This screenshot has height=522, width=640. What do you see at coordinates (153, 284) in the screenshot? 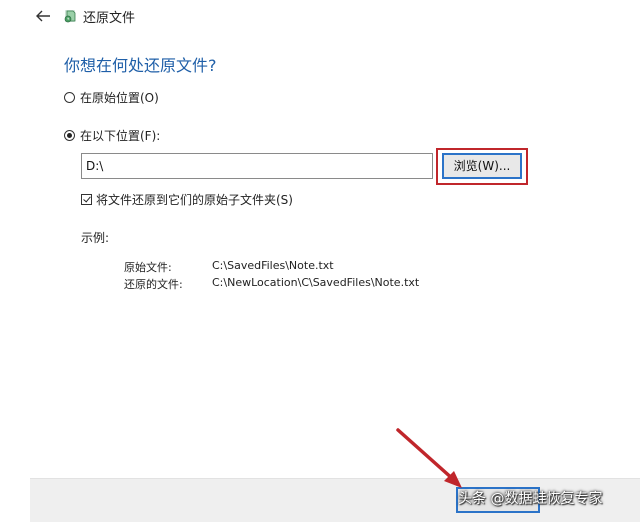
I see `example-key: 还原的文件:` at bounding box center [153, 284].